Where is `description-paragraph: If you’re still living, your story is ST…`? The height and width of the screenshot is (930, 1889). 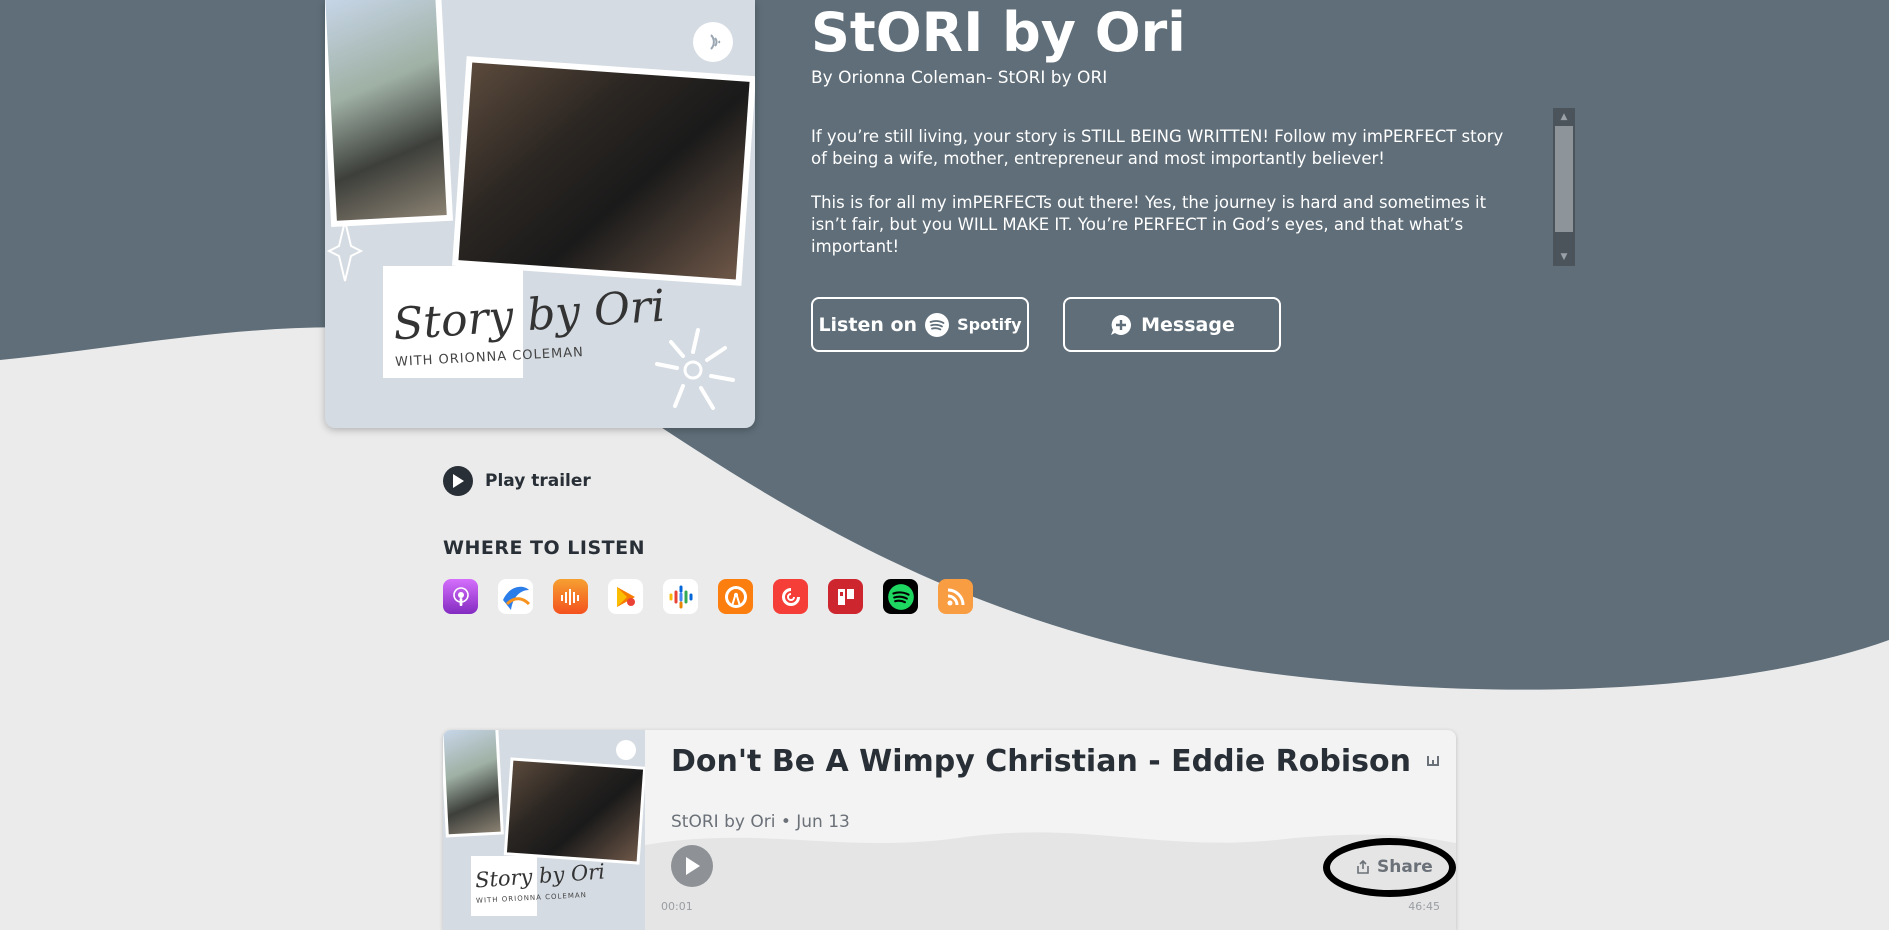 description-paragraph: If you’re still living, your story is ST… is located at coordinates (1157, 147).